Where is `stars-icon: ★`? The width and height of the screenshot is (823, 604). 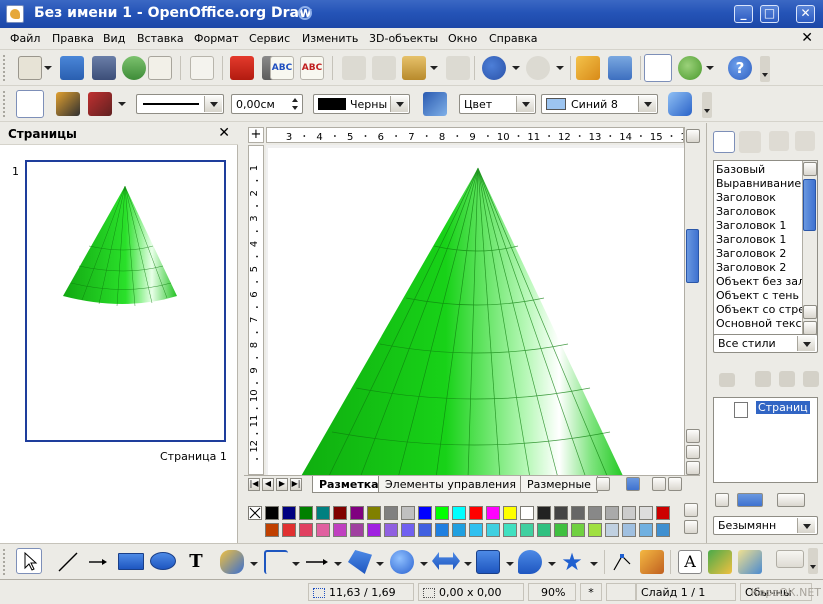 stars-icon: ★ is located at coordinates (572, 562).